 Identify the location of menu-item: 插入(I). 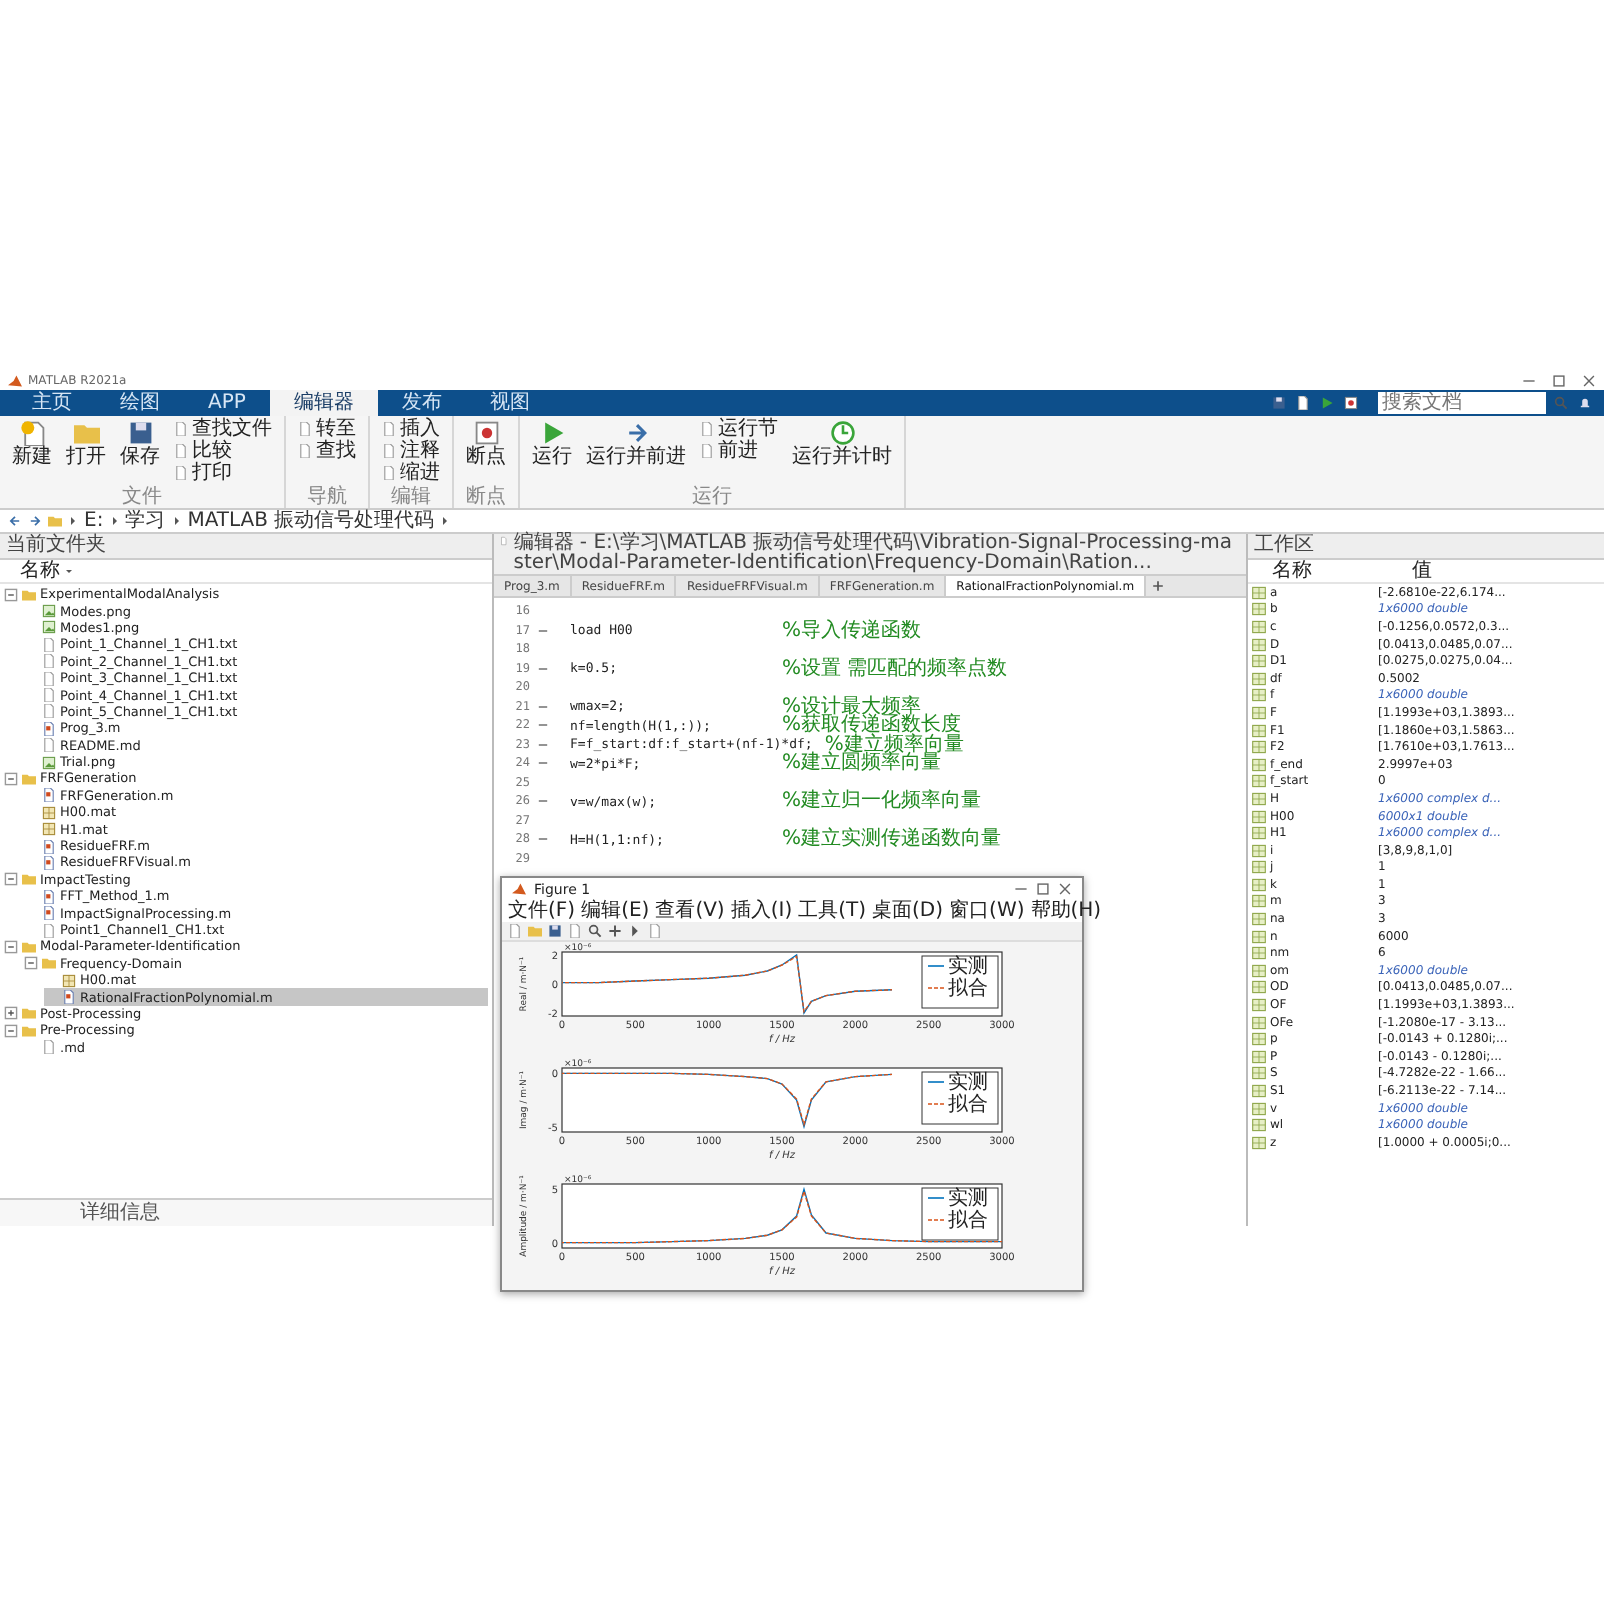
(761, 911).